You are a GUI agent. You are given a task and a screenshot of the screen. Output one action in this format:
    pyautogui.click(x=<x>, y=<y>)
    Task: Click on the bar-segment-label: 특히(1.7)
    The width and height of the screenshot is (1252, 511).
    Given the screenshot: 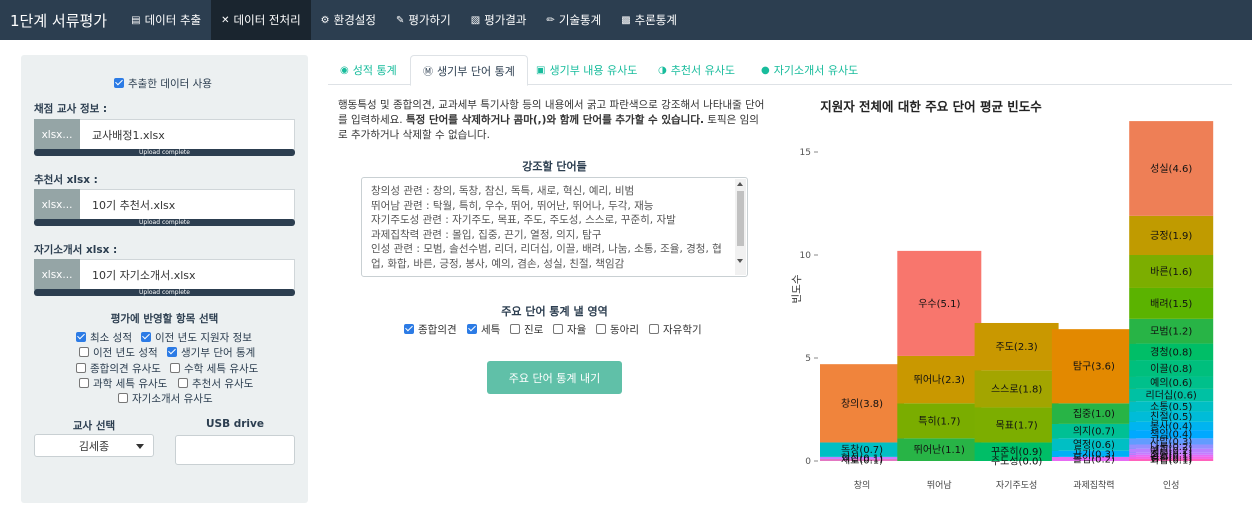 What is the action you would take?
    pyautogui.click(x=939, y=421)
    